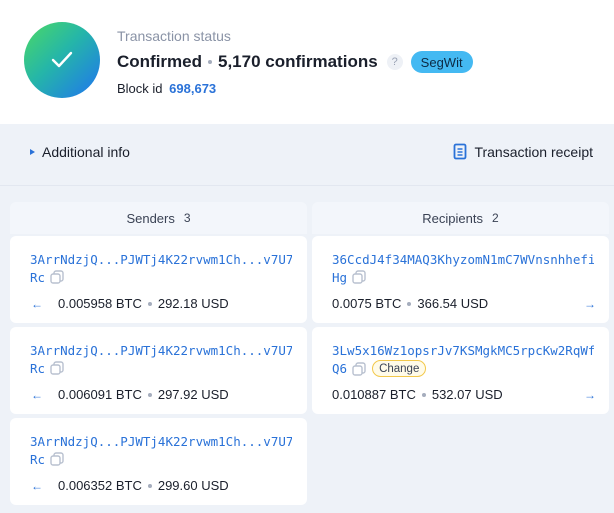  I want to click on change-badge: Change, so click(399, 368).